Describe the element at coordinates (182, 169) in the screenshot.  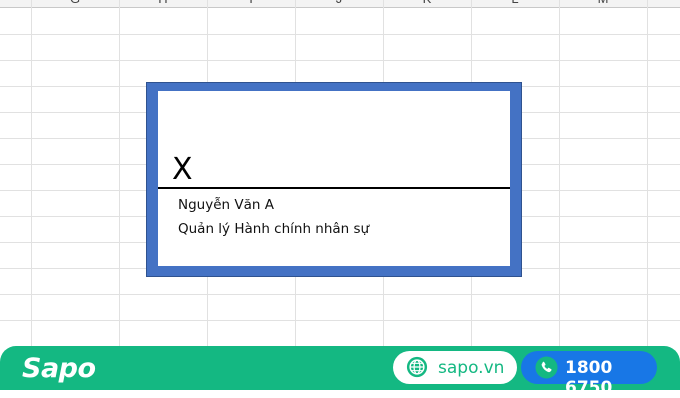
I see `signature-x-mark: X` at that location.